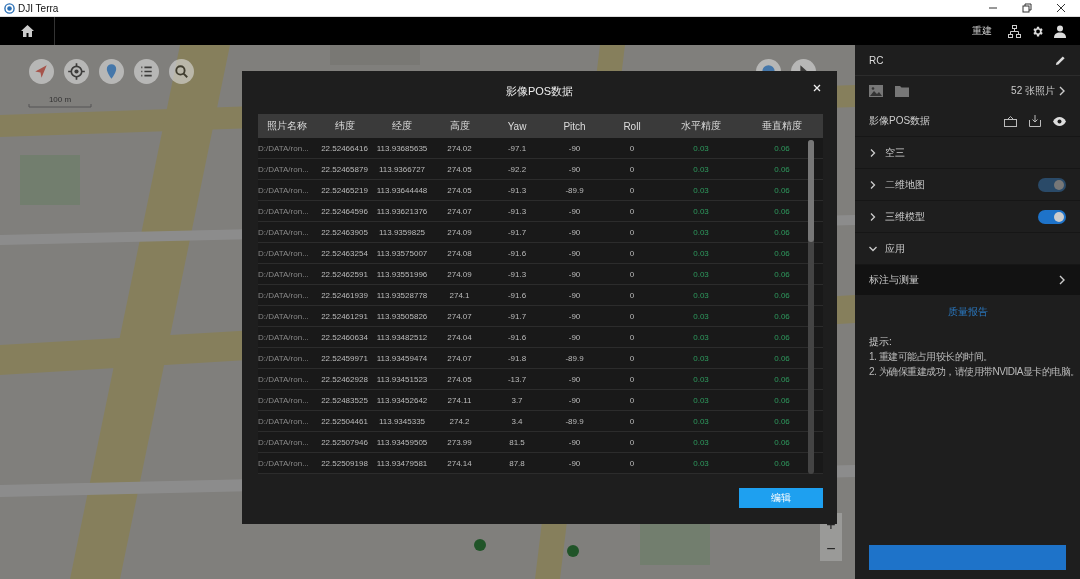 This screenshot has width=1080, height=579. Describe the element at coordinates (517, 379) in the screenshot. I see `table-cell-text: -13.7` at that location.